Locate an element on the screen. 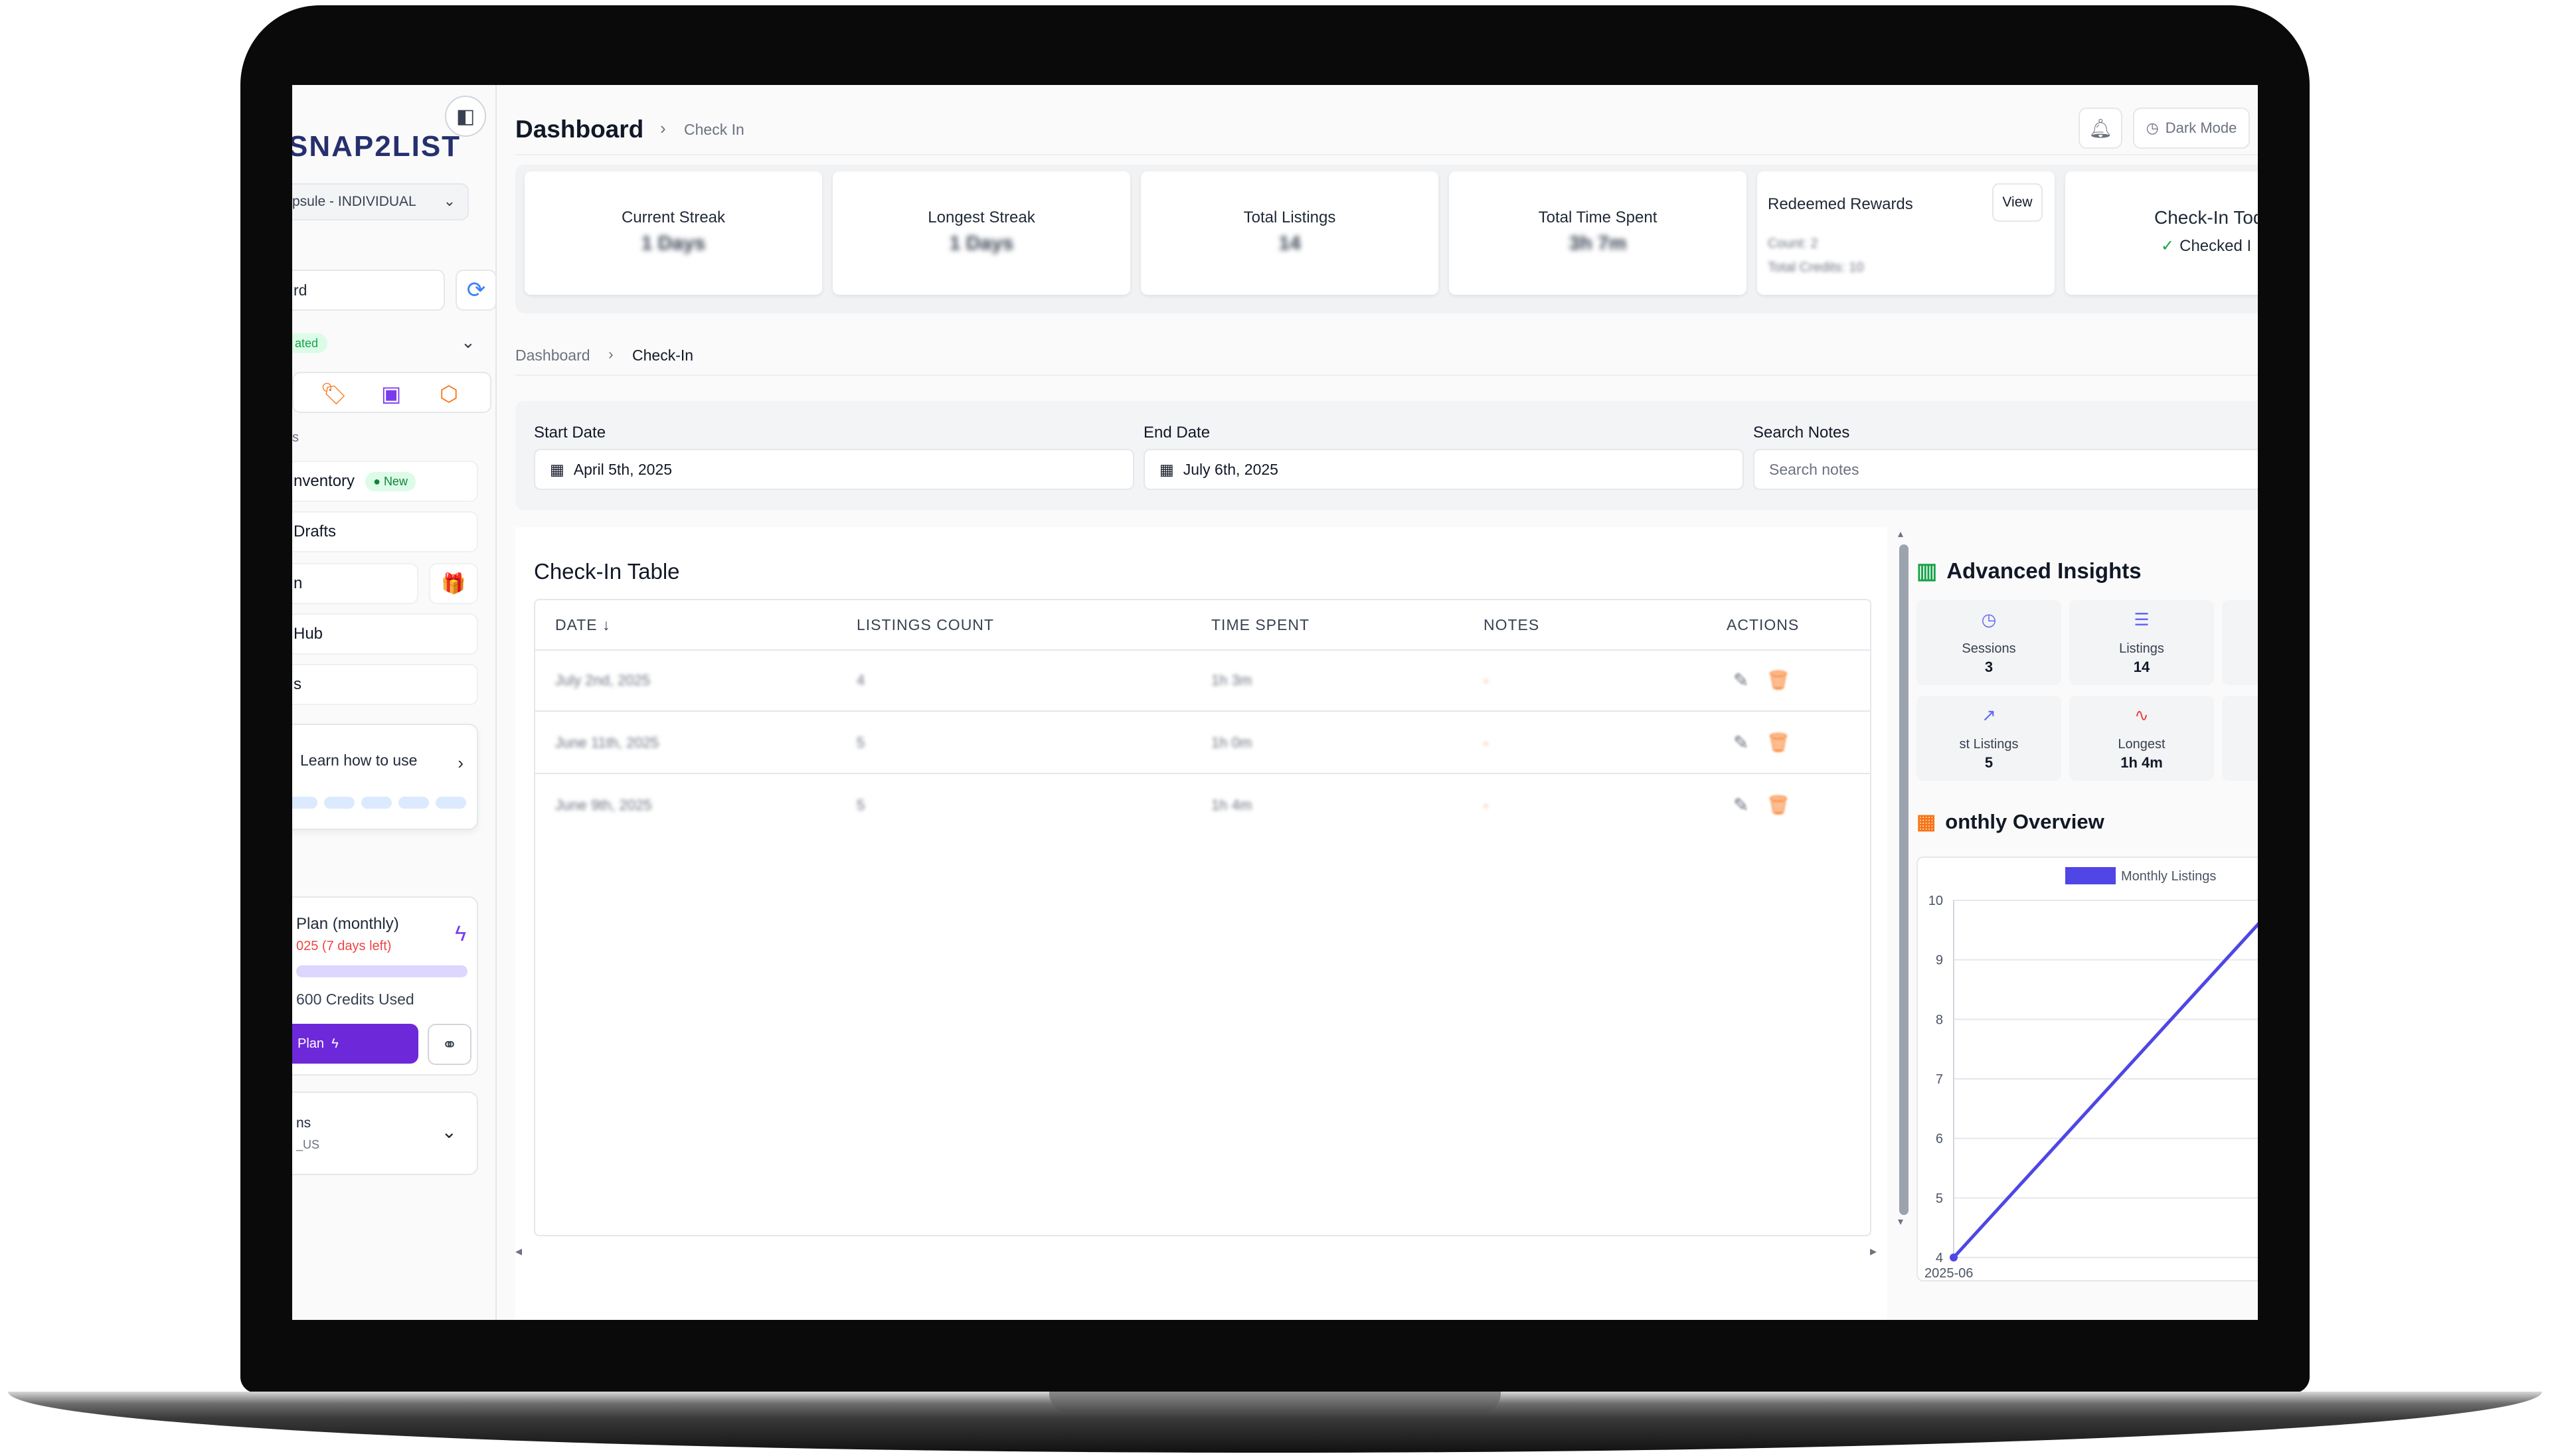 Image resolution: width=2550 pixels, height=1456 pixels. box-icon: ⬡ is located at coordinates (449, 393).